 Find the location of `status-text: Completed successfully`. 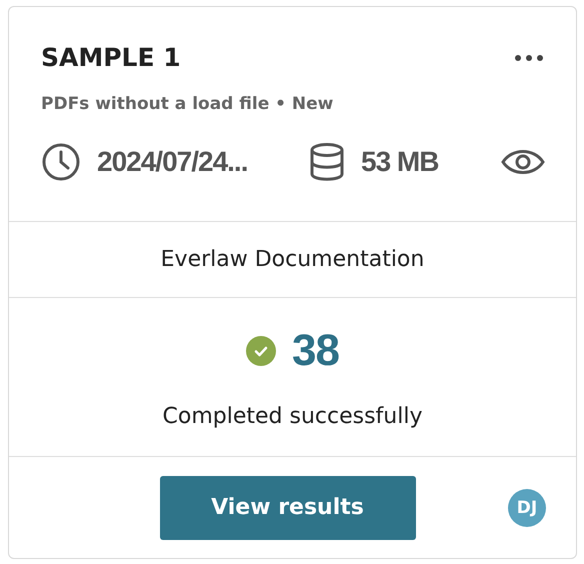

status-text: Completed successfully is located at coordinates (292, 416).